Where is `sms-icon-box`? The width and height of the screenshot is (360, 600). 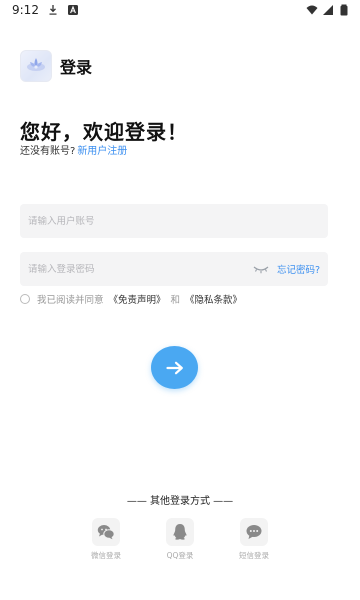 sms-icon-box is located at coordinates (254, 532).